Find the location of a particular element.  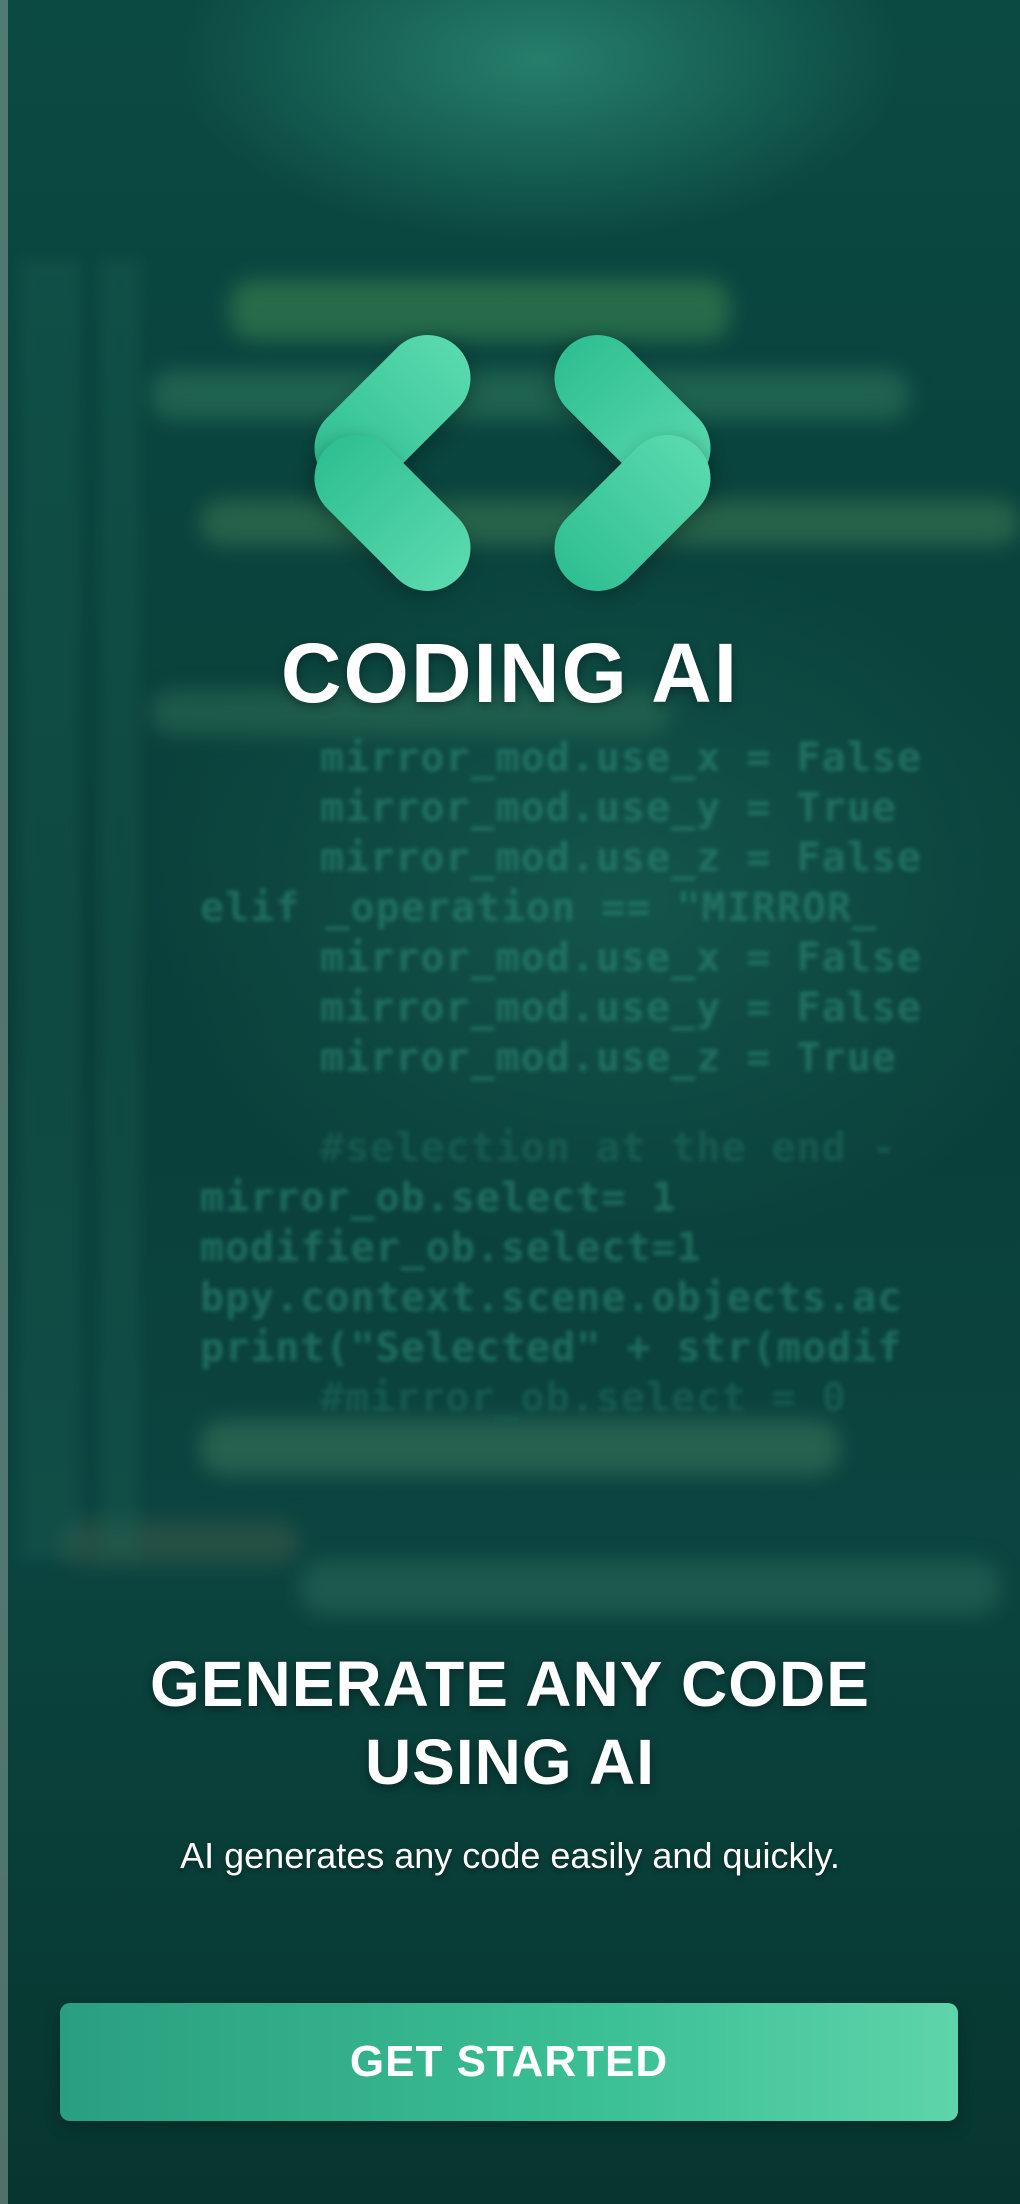

headline-line-1: GENERATE ANY CODE is located at coordinates (510, 1684).